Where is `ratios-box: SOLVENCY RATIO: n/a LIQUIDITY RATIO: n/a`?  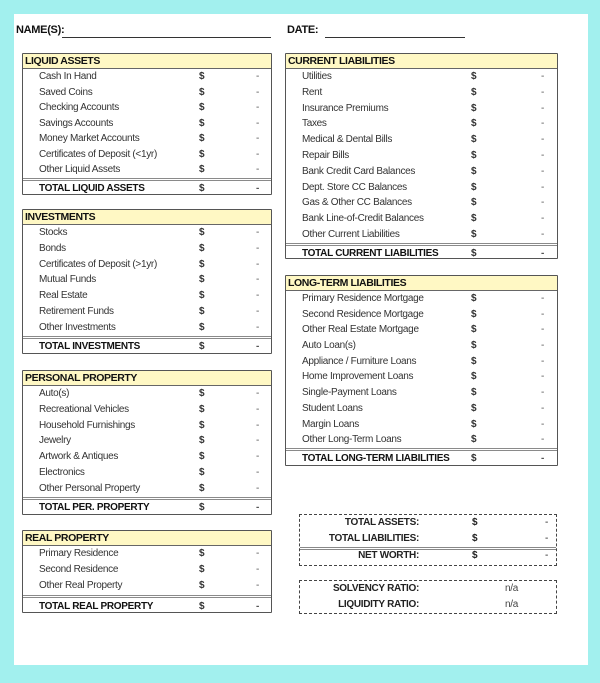 ratios-box: SOLVENCY RATIO: n/a LIQUIDITY RATIO: n/a is located at coordinates (428, 597).